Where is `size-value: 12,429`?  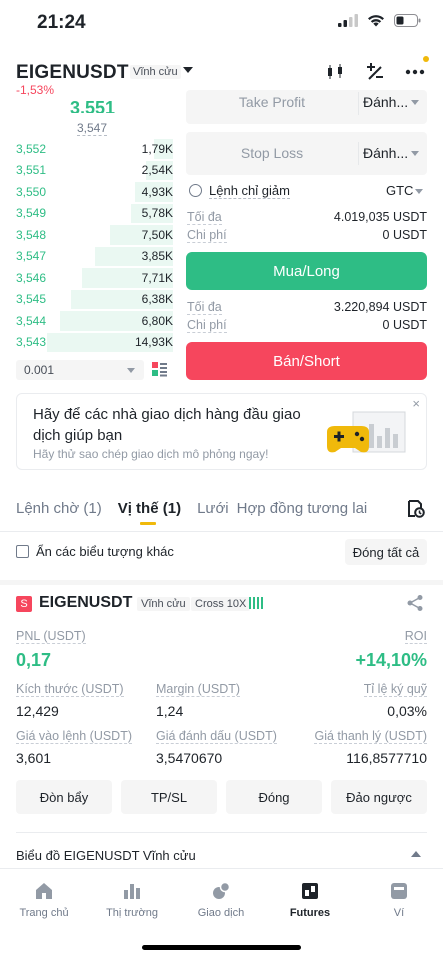 size-value: 12,429 is located at coordinates (37, 711).